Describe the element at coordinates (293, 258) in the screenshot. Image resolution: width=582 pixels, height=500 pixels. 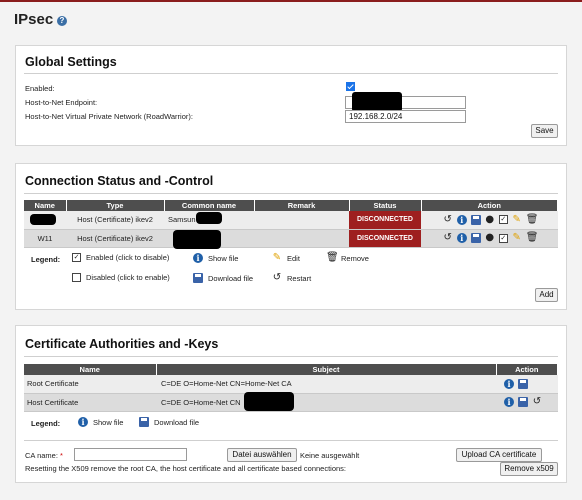
I see `legend-edit-text: Edit` at that location.